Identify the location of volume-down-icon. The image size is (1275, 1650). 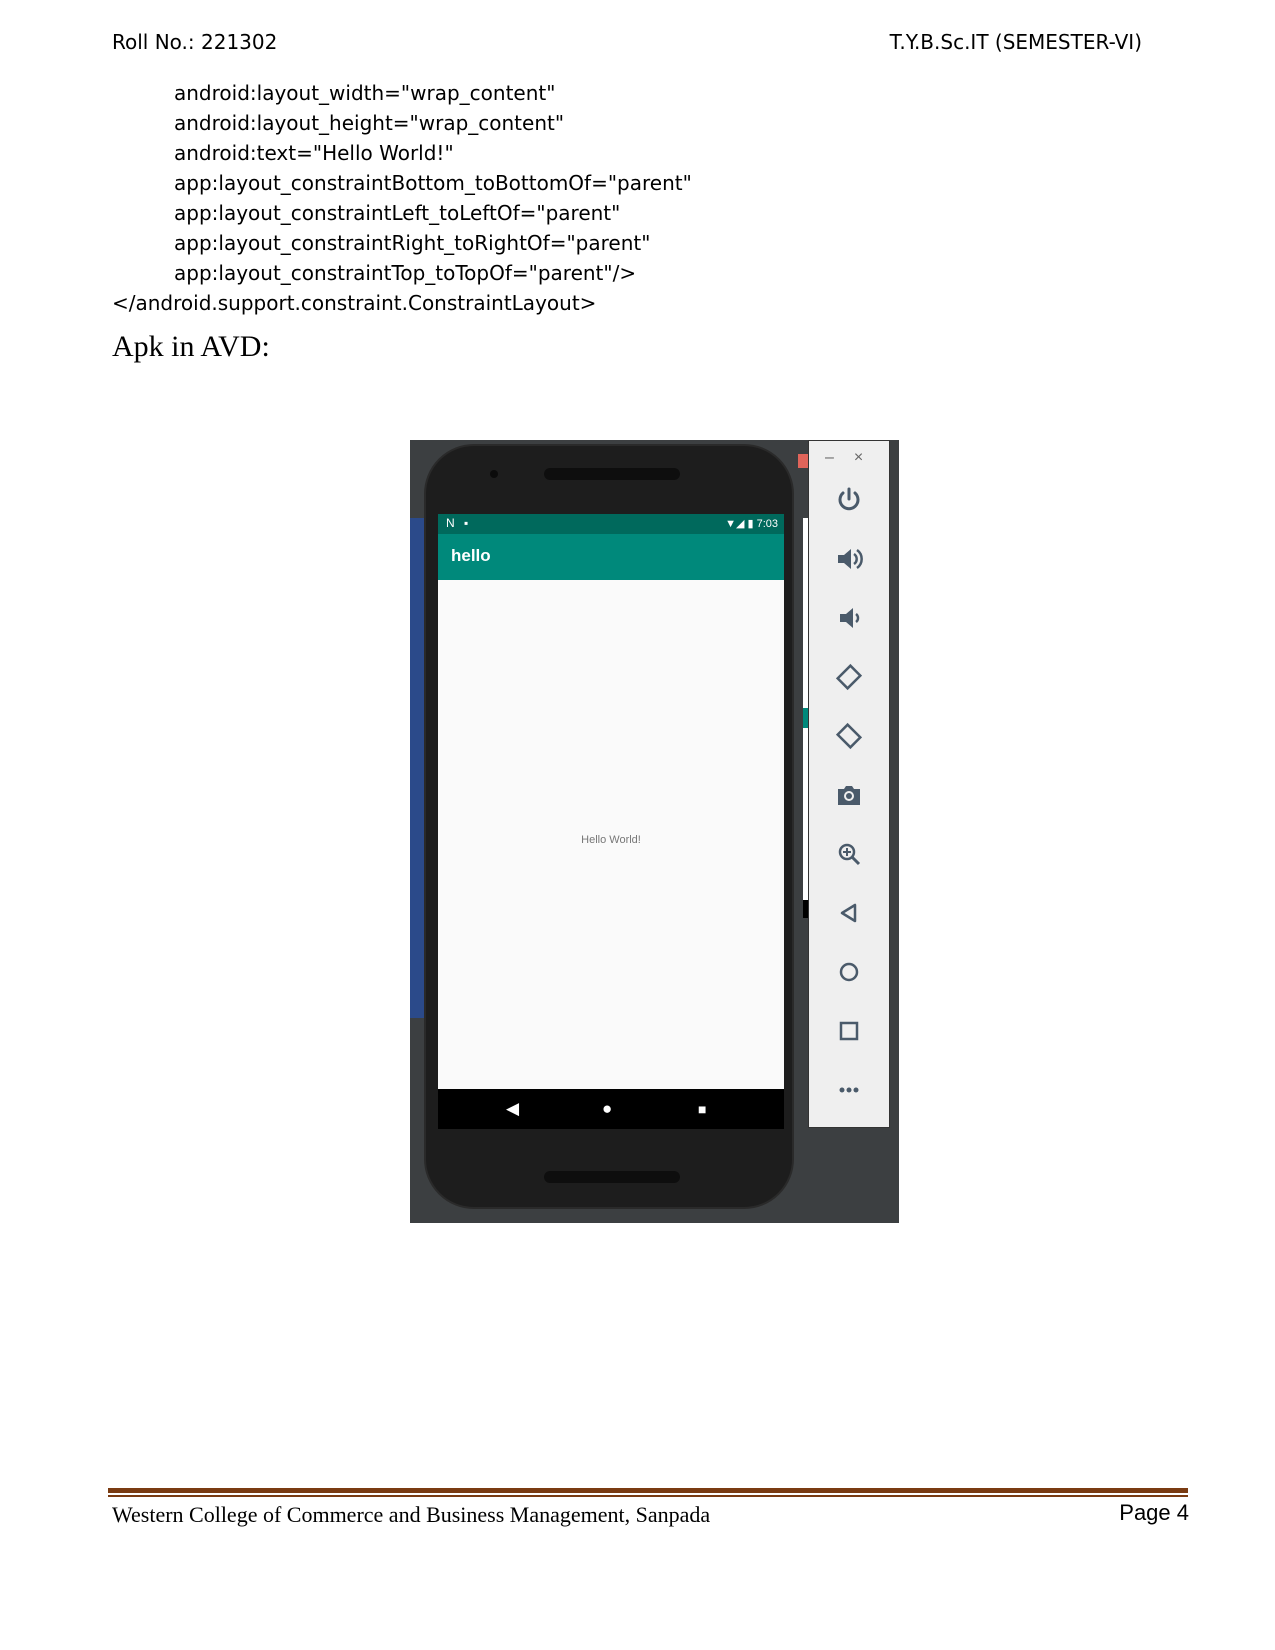
(849, 623).